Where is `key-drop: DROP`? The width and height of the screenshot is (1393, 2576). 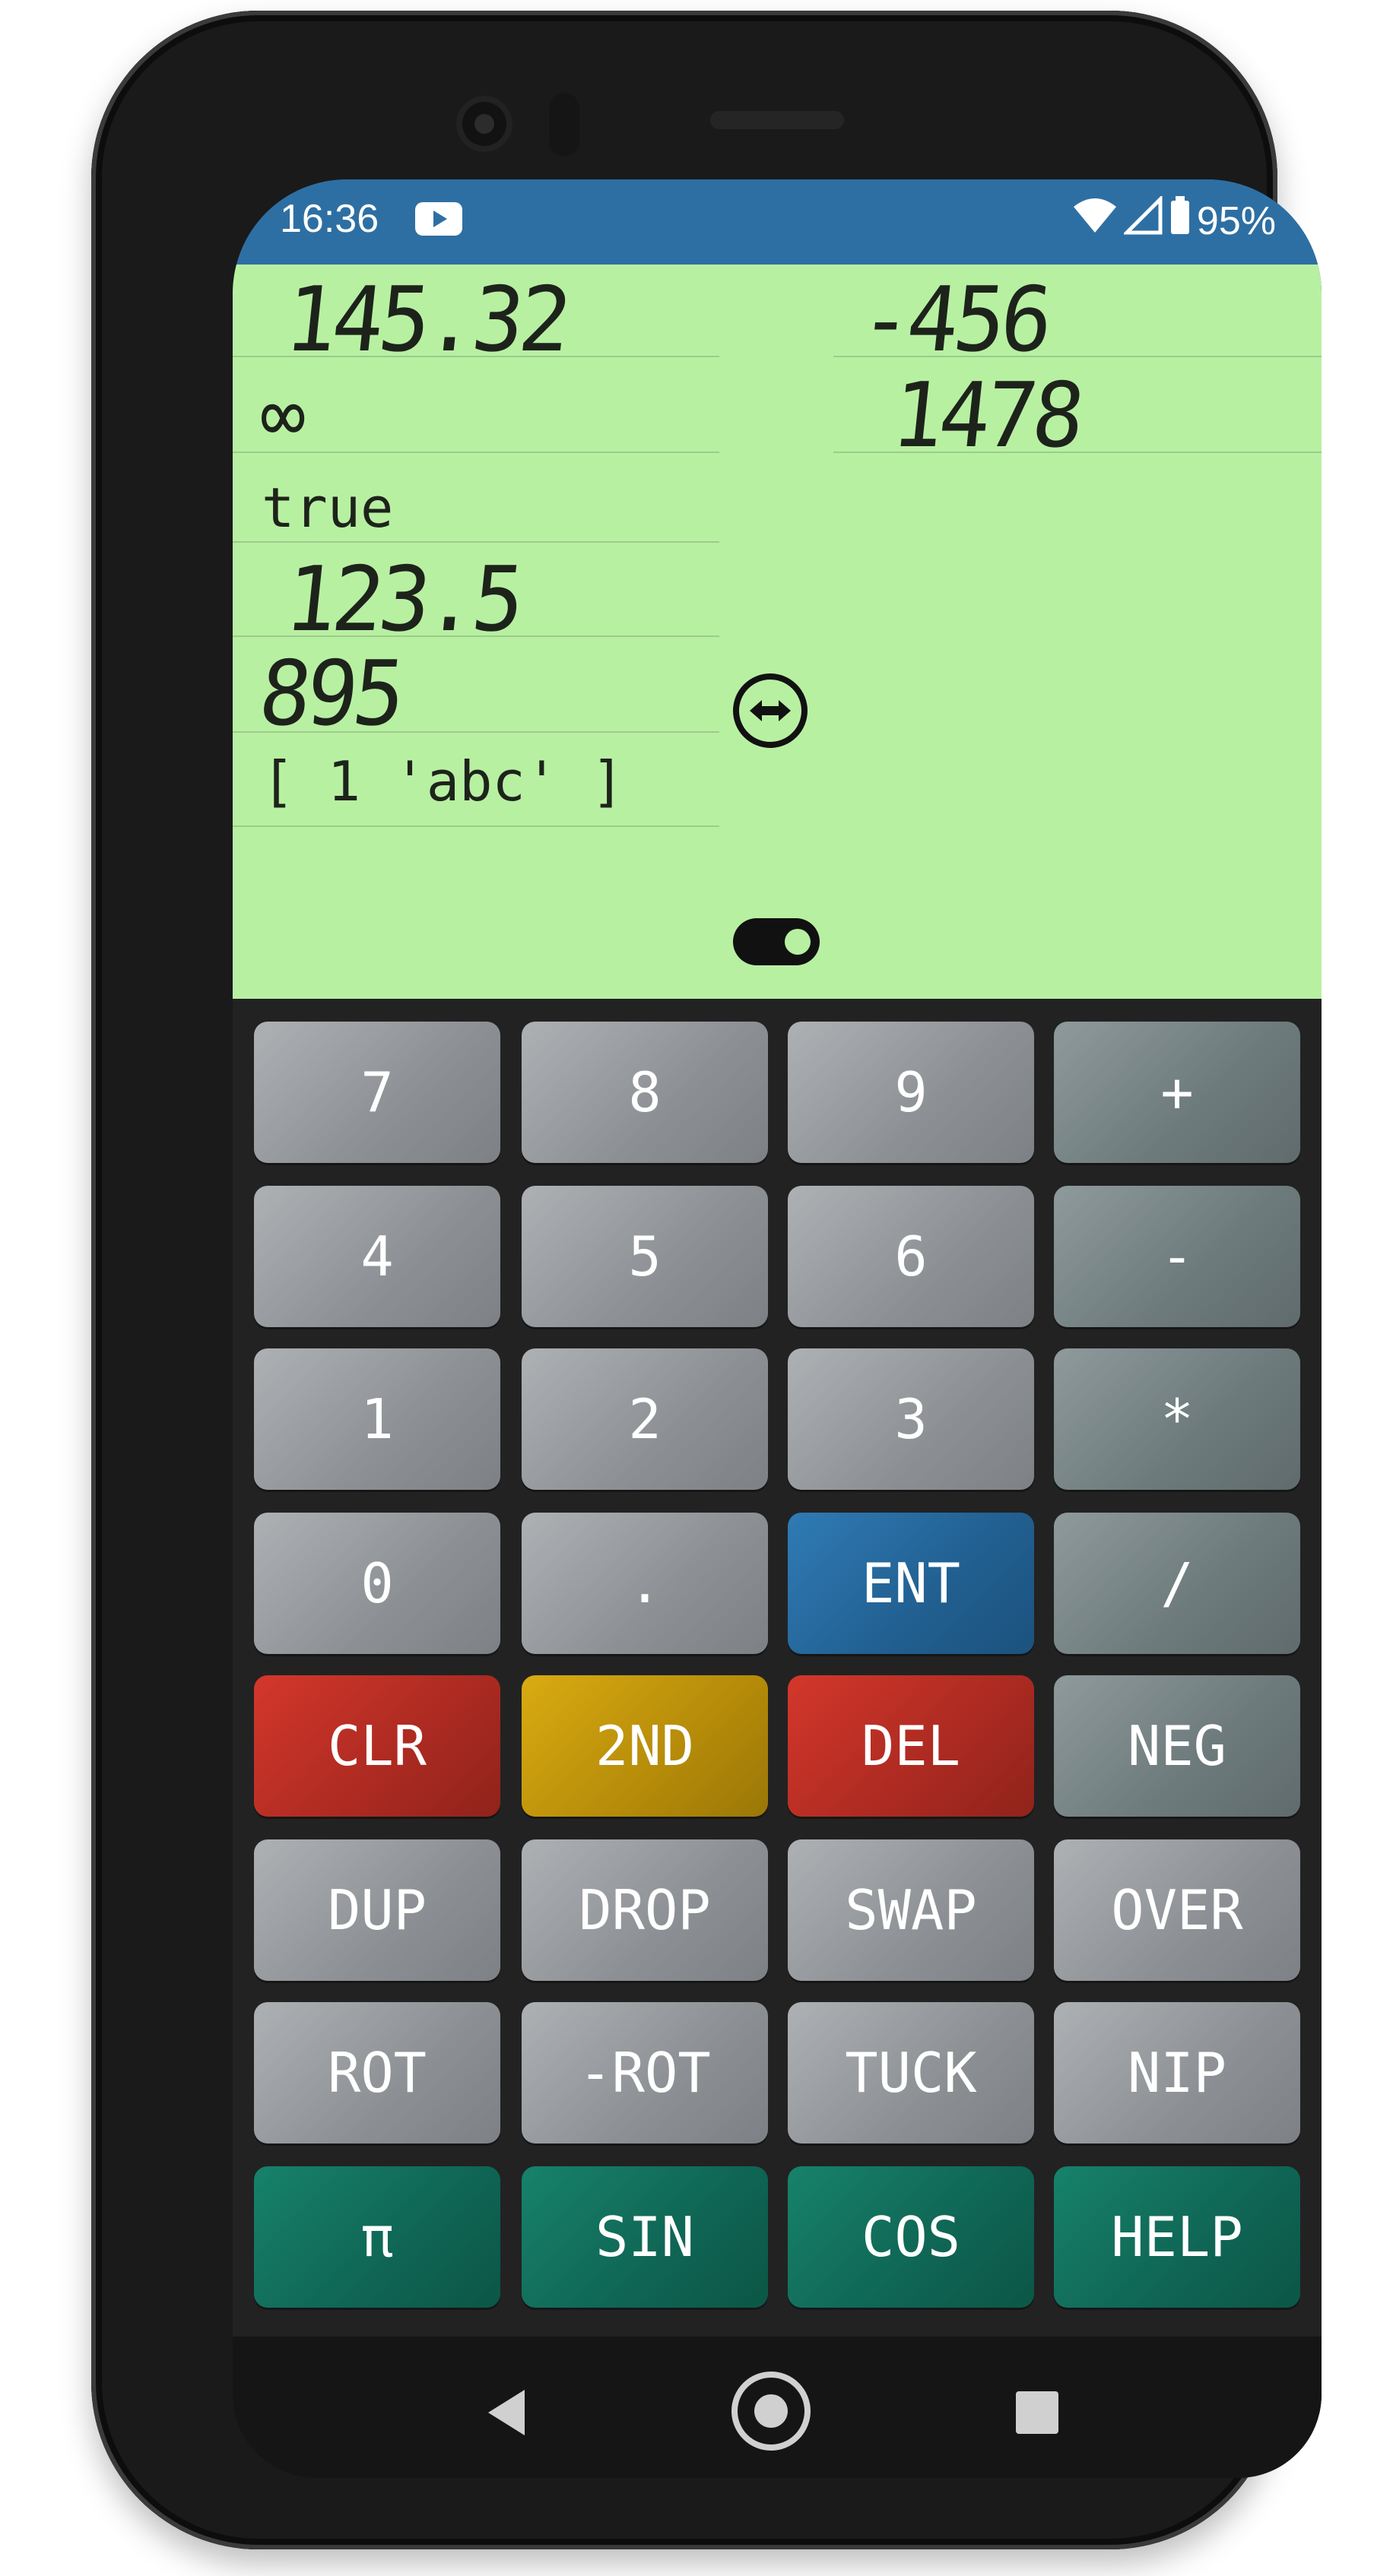 key-drop: DROP is located at coordinates (645, 1910).